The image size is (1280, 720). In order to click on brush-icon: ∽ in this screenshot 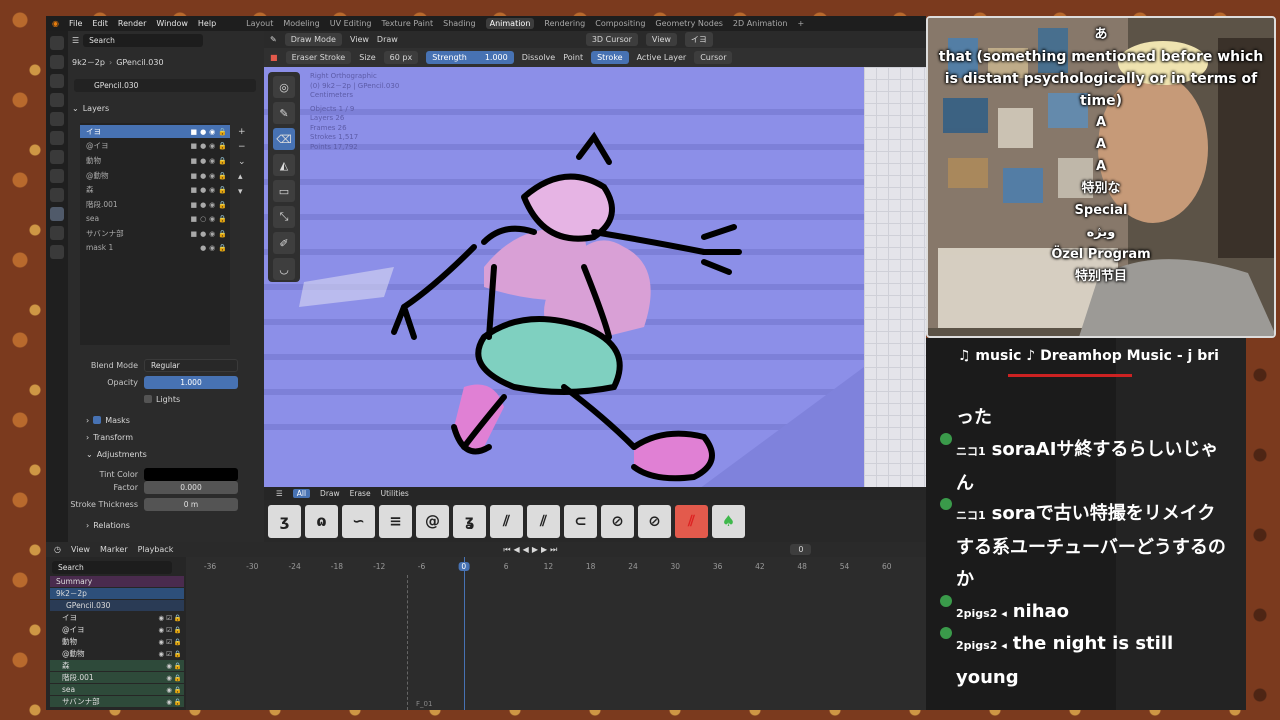, I will do `click(358, 521)`.